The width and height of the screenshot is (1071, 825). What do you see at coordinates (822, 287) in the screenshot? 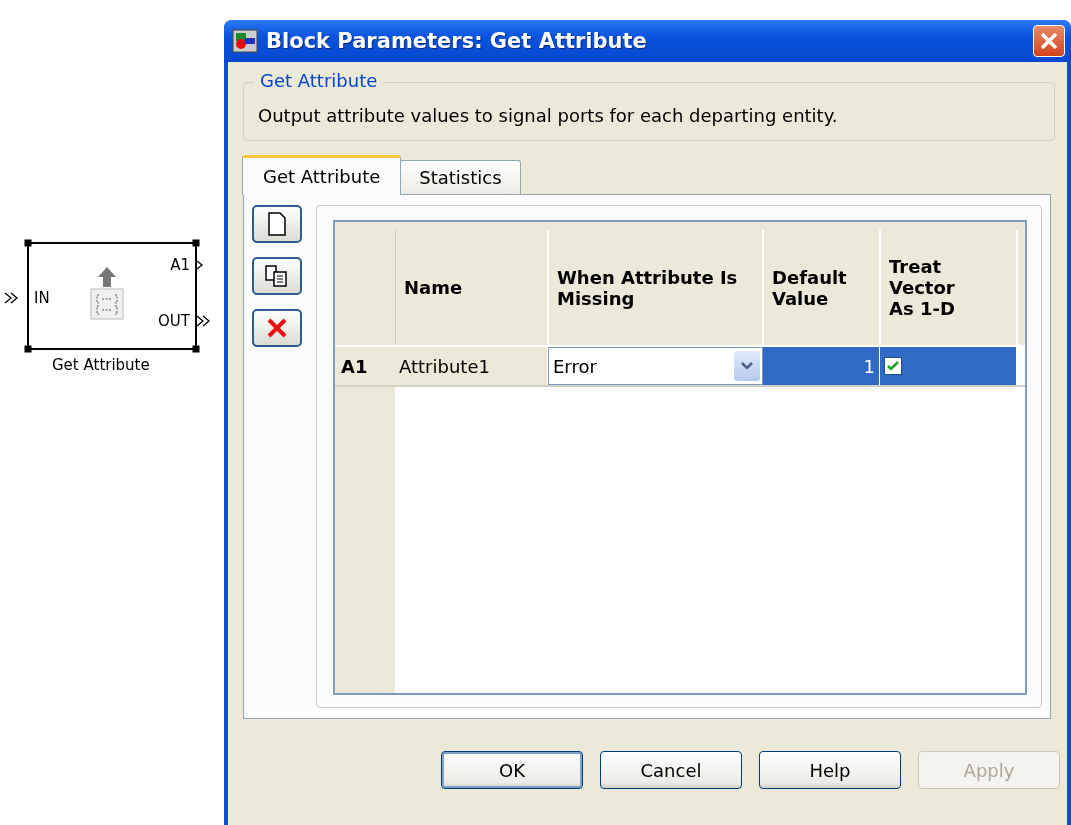
I see `column-header: Default Value` at bounding box center [822, 287].